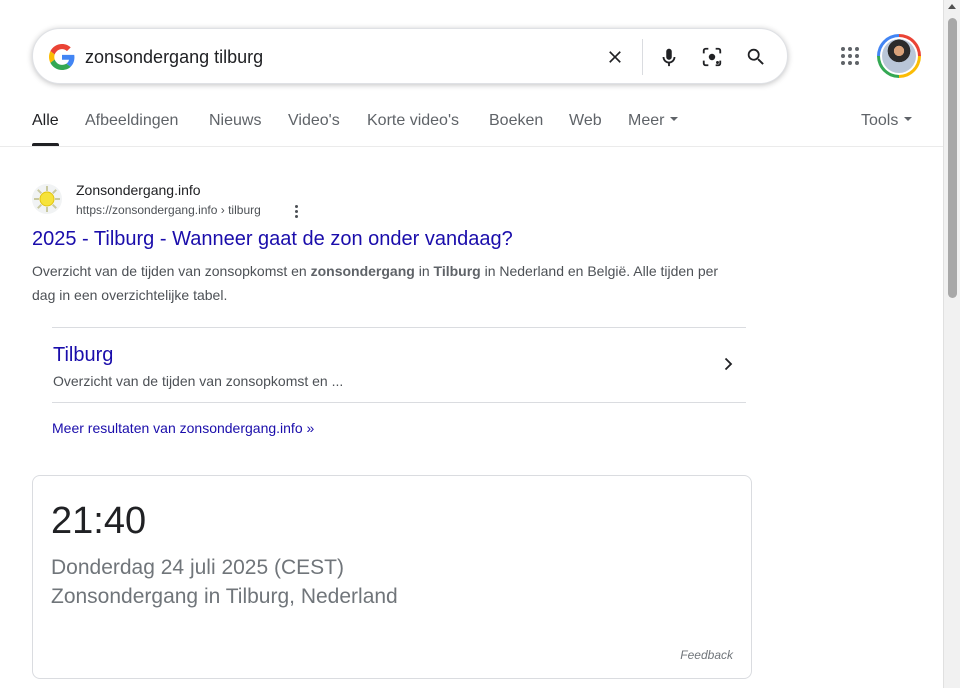 This screenshot has height=688, width=960. Describe the element at coordinates (45, 121) in the screenshot. I see `tab-alle: Alle` at that location.